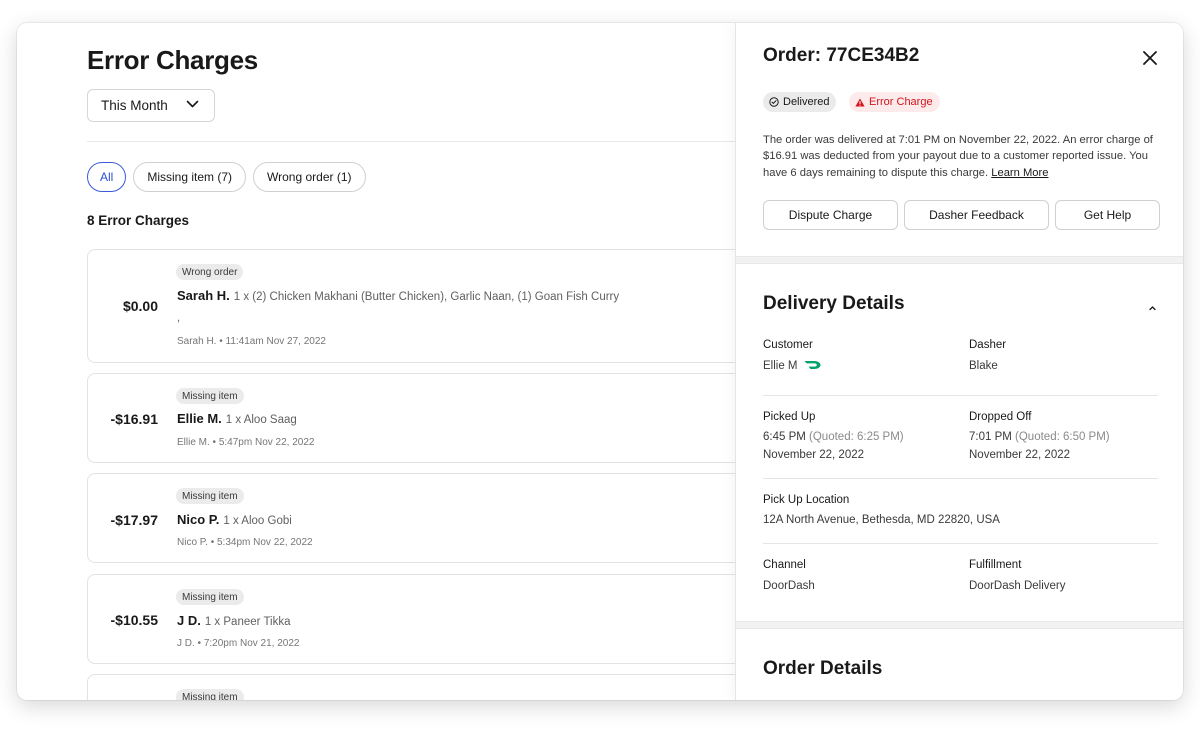 The image size is (1200, 730). I want to click on order-items: 1 x Aloo Gobi, so click(257, 521).